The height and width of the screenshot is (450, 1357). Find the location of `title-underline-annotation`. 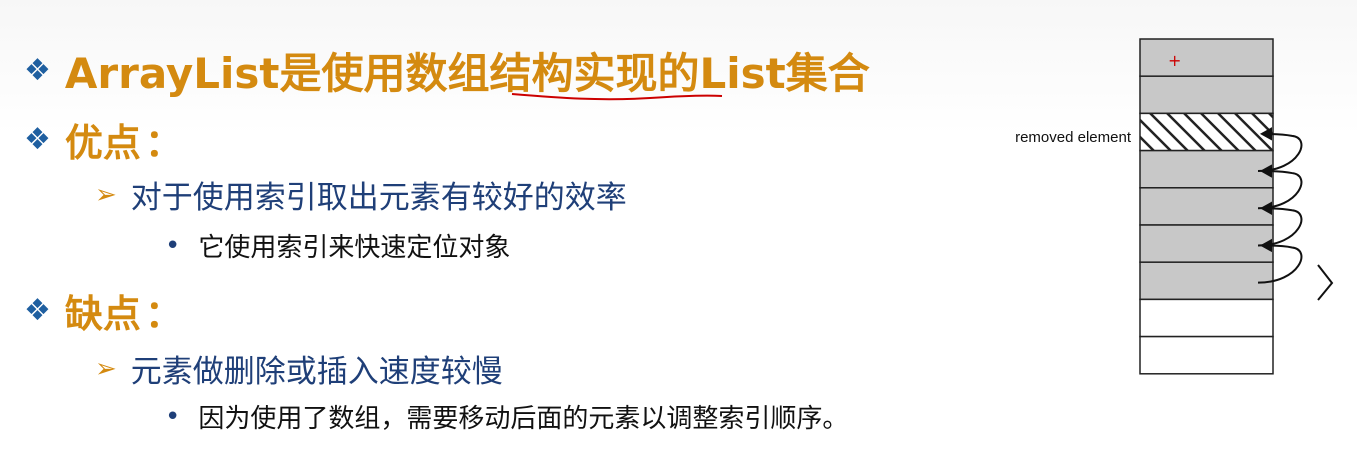

title-underline-annotation is located at coordinates (617, 97).